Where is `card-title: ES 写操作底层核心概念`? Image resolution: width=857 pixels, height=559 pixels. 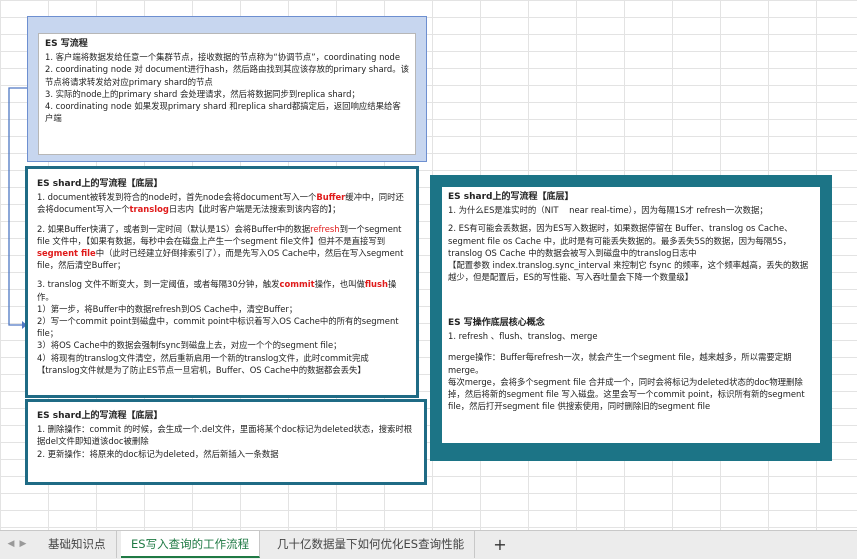 card-title: ES 写操作底层核心概念 is located at coordinates (496, 323).